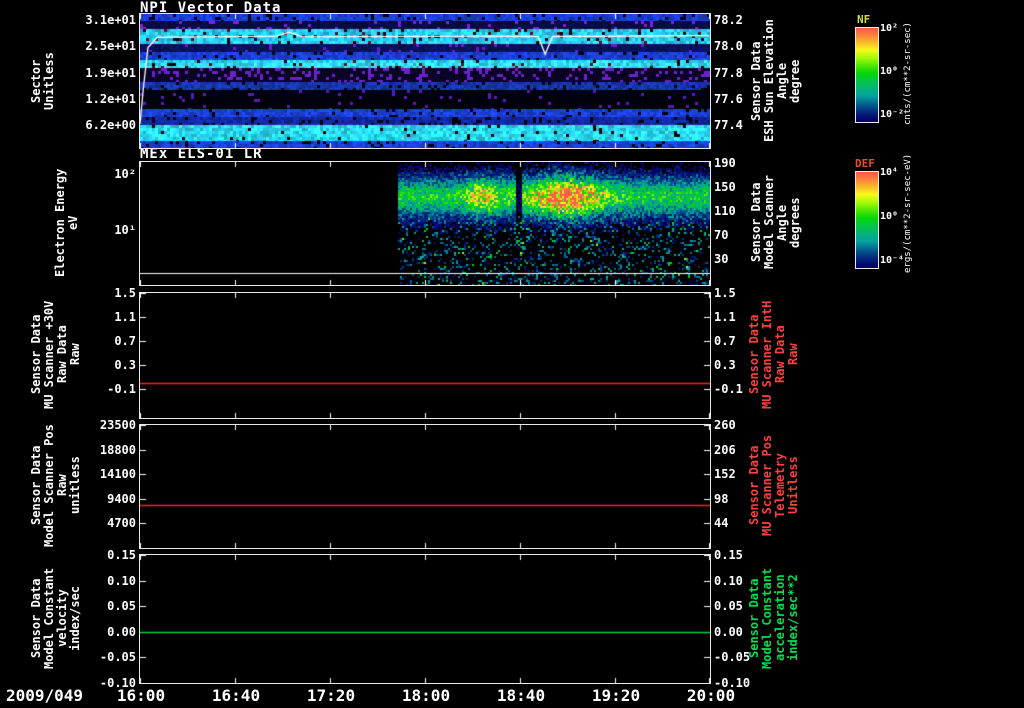  Describe the element at coordinates (711, 695) in the screenshot. I see `time-tick-label: 20:00` at that location.